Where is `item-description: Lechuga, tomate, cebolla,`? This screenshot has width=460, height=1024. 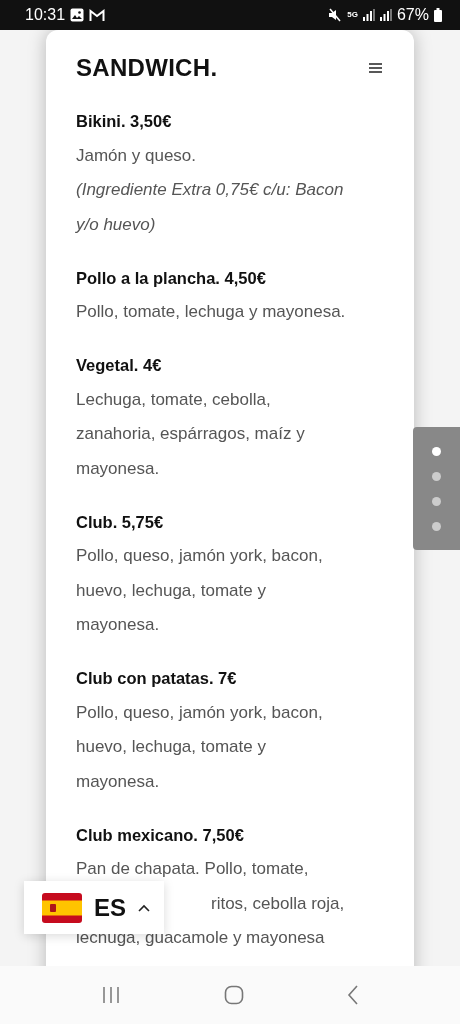 item-description: Lechuga, tomate, cebolla, is located at coordinates (173, 399).